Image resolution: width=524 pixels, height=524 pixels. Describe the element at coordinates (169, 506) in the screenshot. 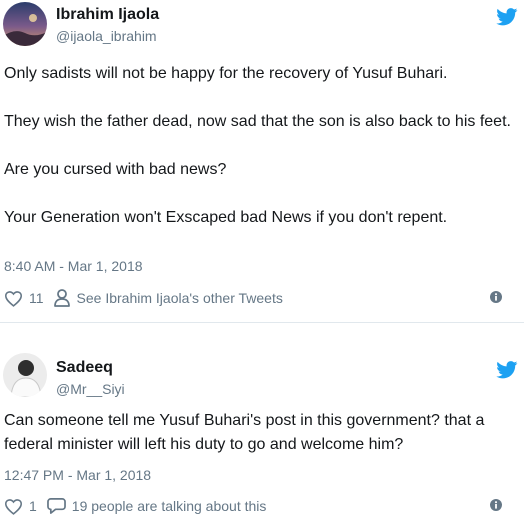

I see `conversation-label: 19 people are talking about this` at that location.